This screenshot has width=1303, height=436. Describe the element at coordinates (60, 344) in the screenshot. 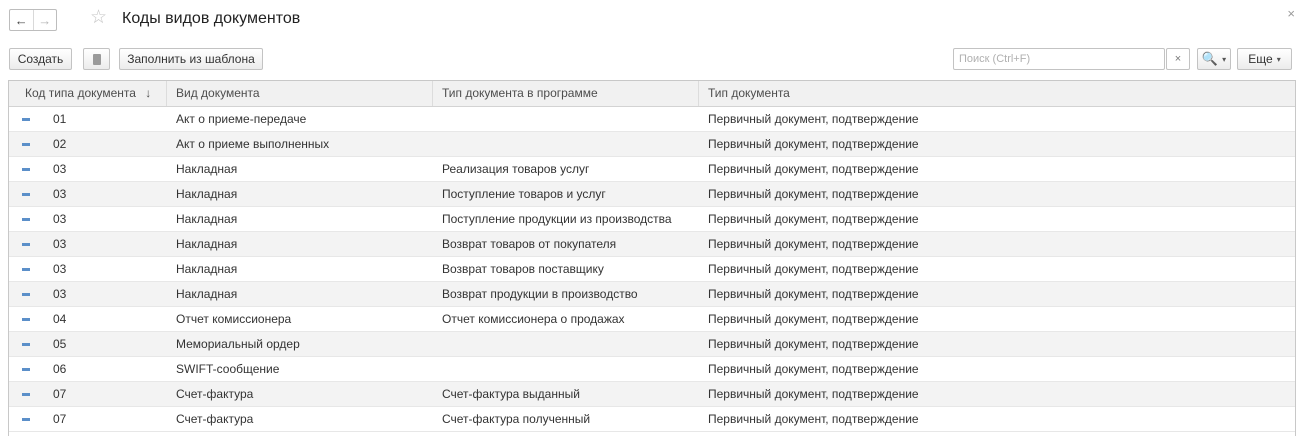

I see `cell-code: 05` at that location.